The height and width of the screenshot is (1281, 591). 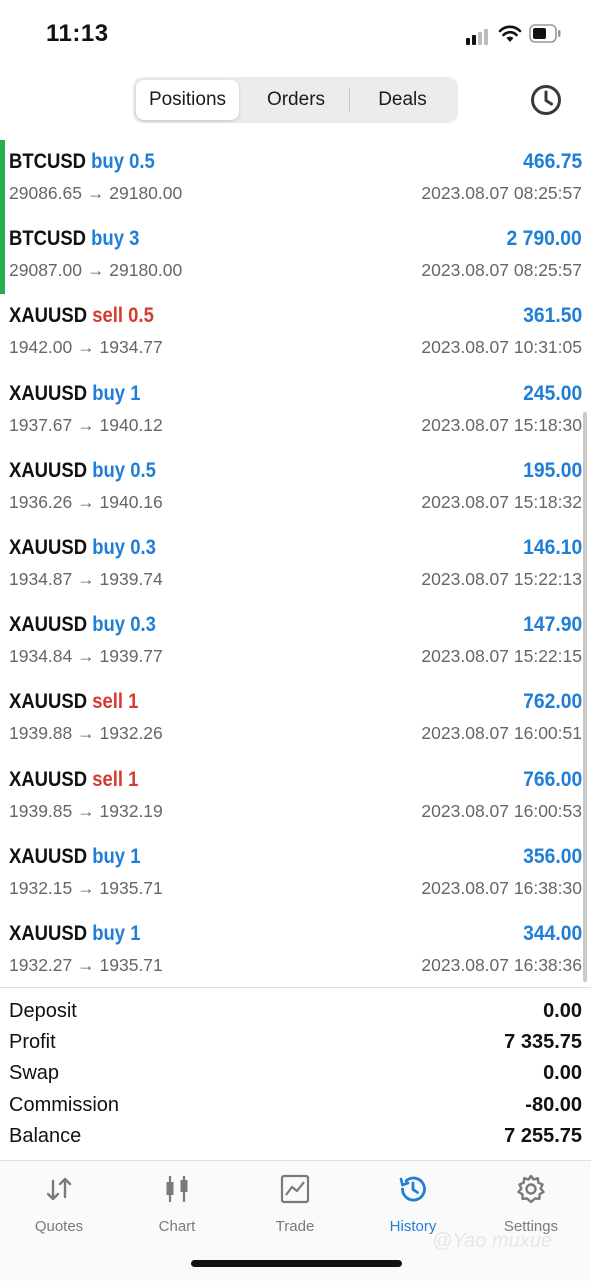 I want to click on summary-label: Deposit, so click(x=43, y=1011).